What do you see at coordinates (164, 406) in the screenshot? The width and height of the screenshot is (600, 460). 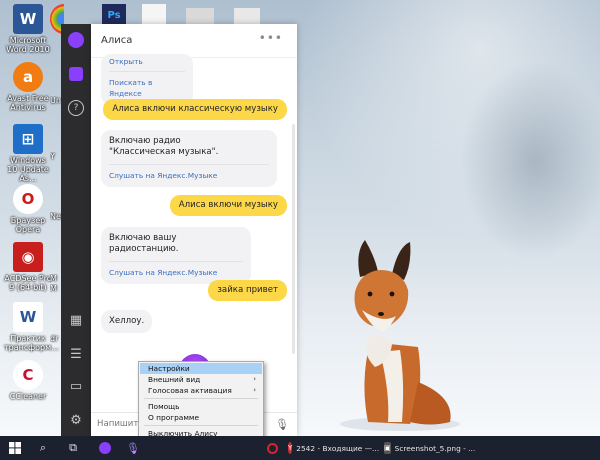 I see `menu-item-label: Помощь` at bounding box center [164, 406].